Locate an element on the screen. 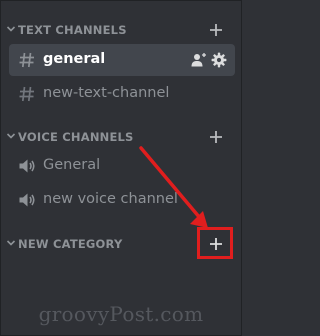  highlight-box is located at coordinates (215, 243).